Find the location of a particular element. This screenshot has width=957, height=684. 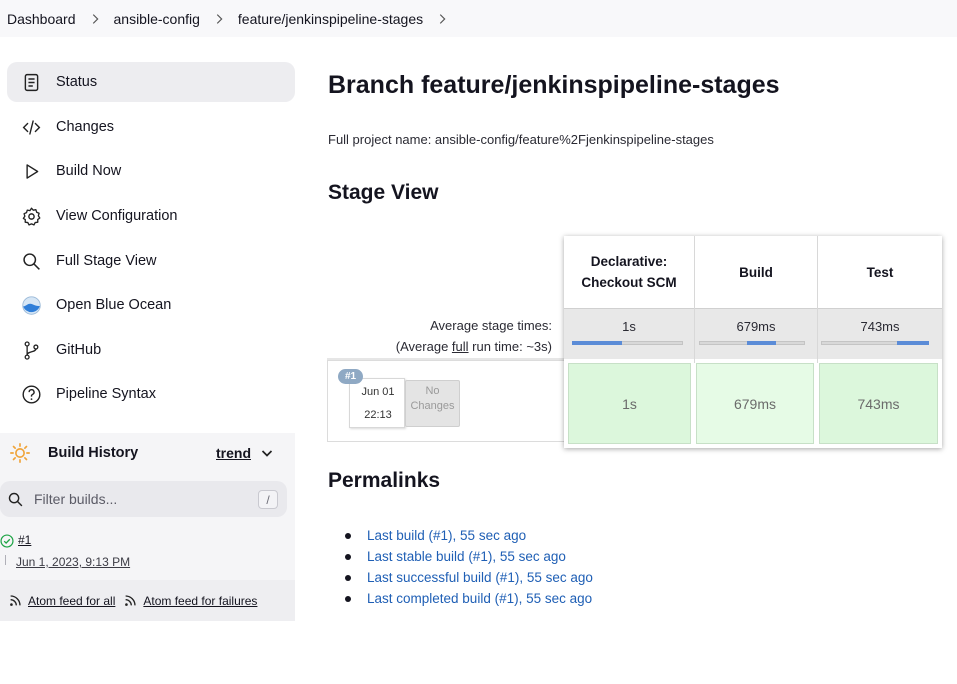

permalink-last-build: Last build (#1), 55 sec ago is located at coordinates (446, 535).